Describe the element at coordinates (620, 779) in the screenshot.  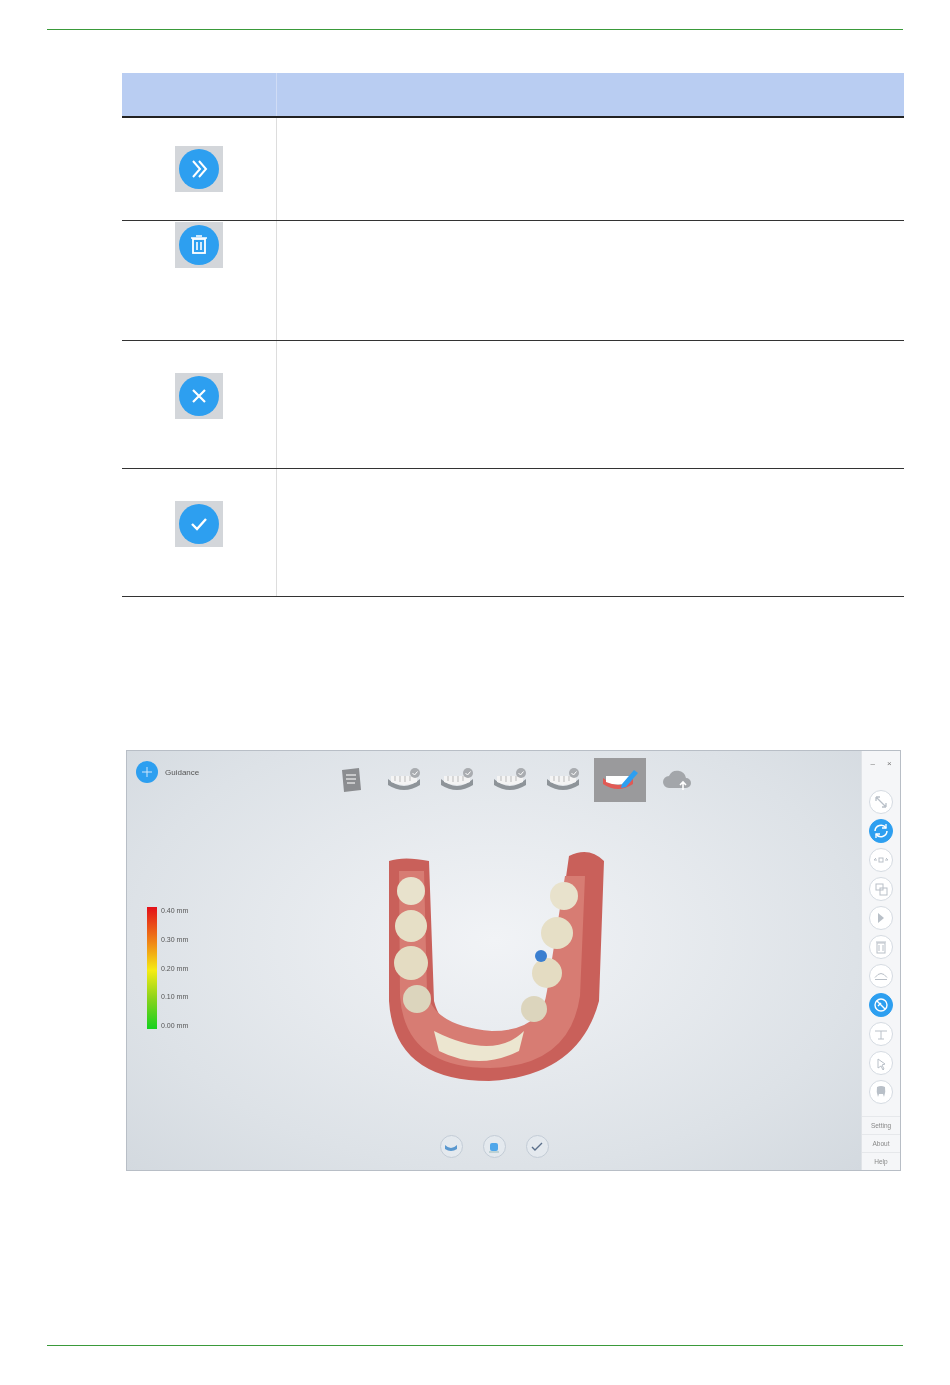
I see `step-button` at that location.